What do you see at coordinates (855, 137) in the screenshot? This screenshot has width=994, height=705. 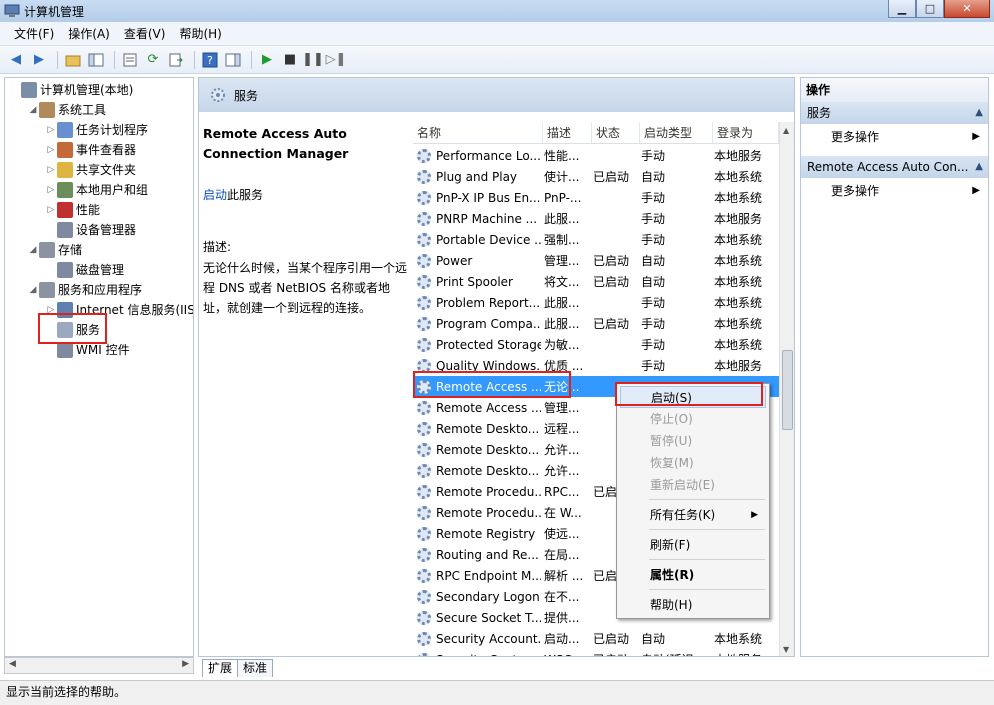 I see `more-actions-1-label: 更多操作` at bounding box center [855, 137].